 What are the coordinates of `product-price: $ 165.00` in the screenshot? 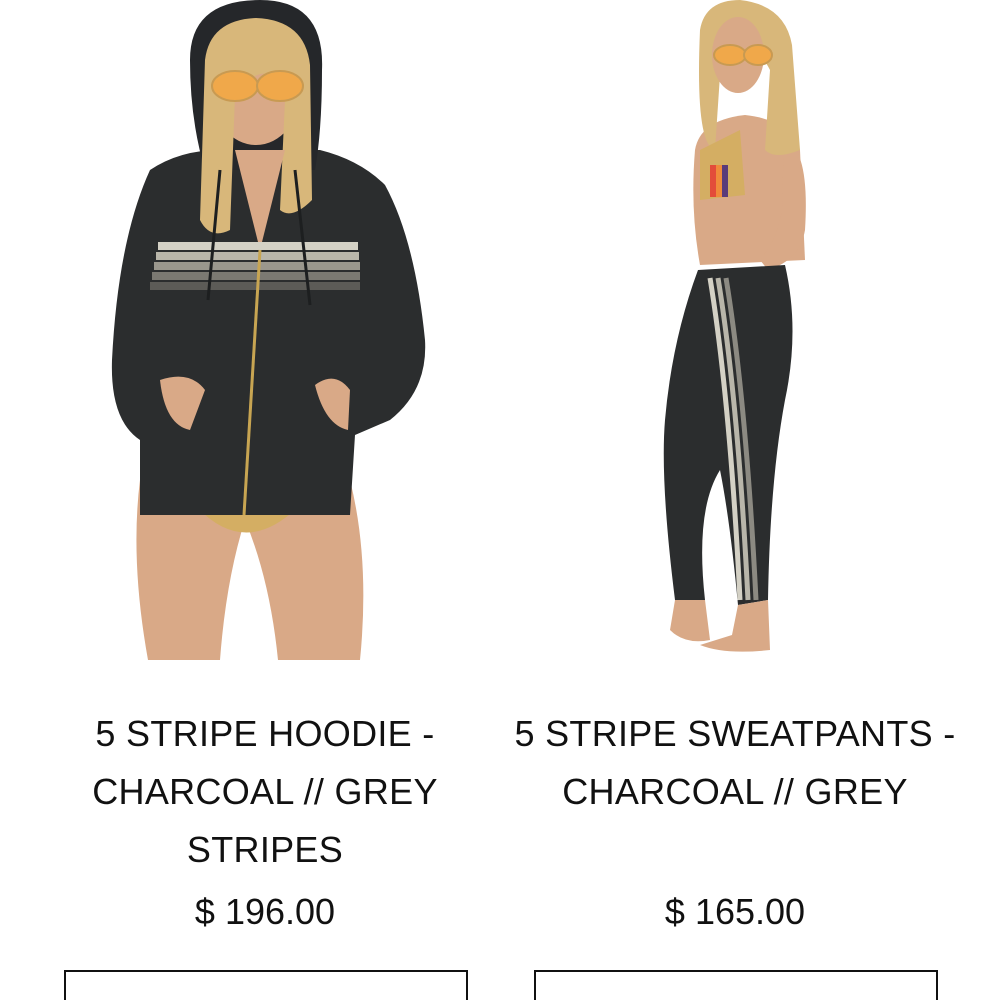 It's located at (735, 911).